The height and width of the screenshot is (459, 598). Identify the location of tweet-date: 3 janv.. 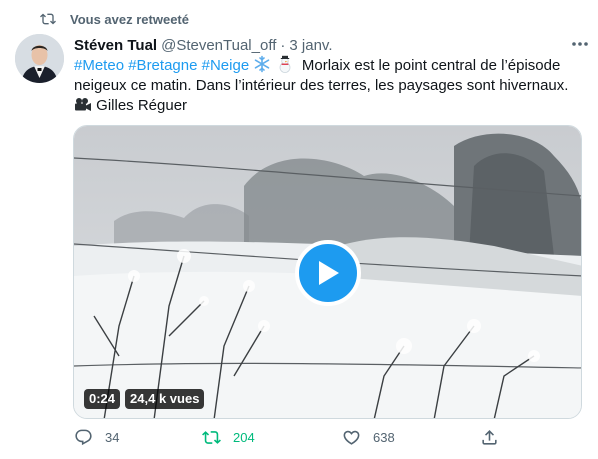
(310, 45).